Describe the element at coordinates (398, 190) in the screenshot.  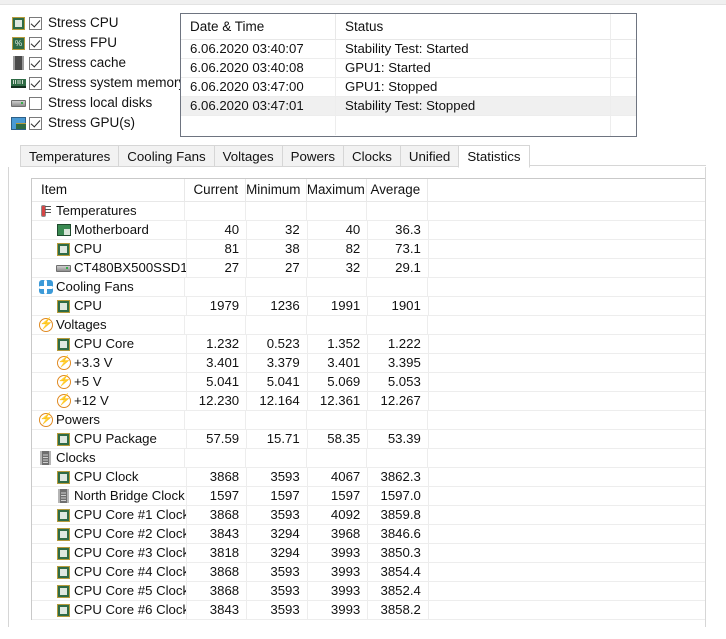
I see `column-header-average: Average` at that location.